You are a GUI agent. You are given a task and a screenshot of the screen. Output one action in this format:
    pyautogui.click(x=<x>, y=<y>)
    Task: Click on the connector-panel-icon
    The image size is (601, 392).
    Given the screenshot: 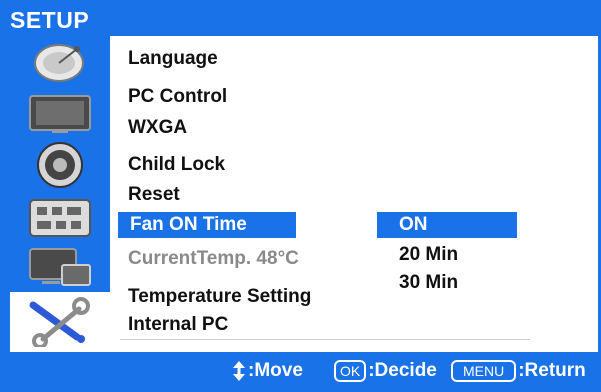 What is the action you would take?
    pyautogui.click(x=60, y=218)
    